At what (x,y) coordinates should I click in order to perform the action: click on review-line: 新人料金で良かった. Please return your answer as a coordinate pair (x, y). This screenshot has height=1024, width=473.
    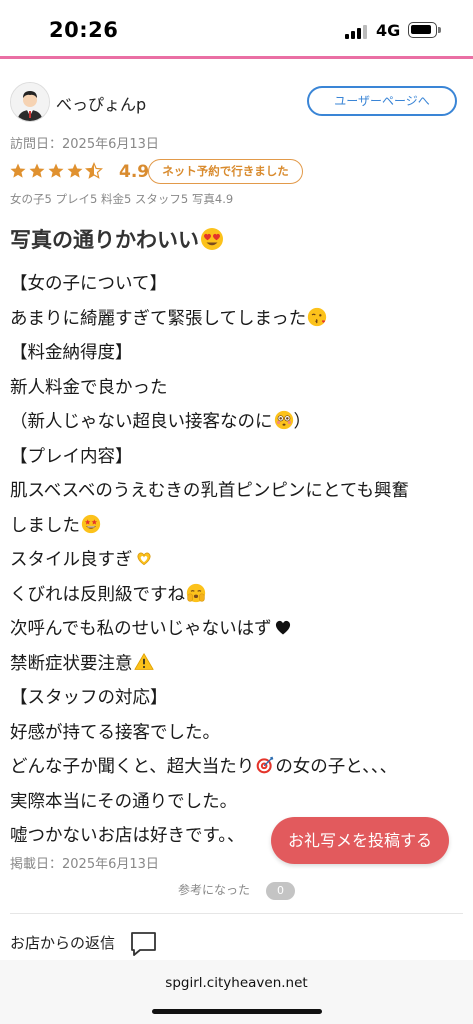
    Looking at the image, I should click on (89, 387).